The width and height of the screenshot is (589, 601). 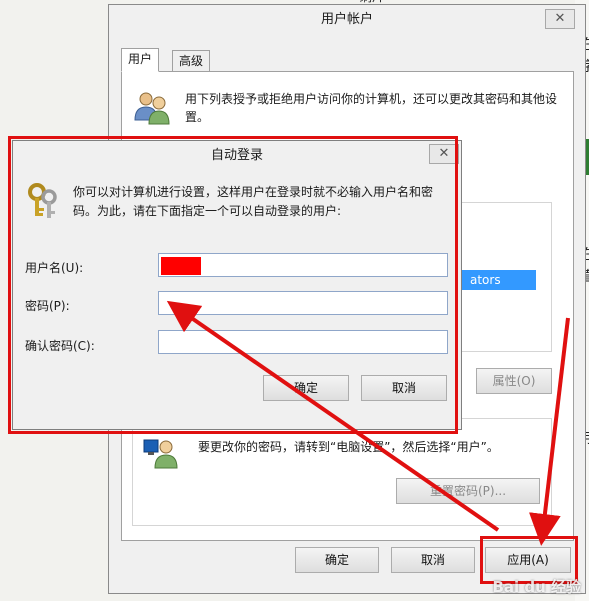 I want to click on users-intro-text: 用下列表授予或拒绝用户访问你的计算机，还可以更改其密码和其他设置。, so click(x=371, y=108).